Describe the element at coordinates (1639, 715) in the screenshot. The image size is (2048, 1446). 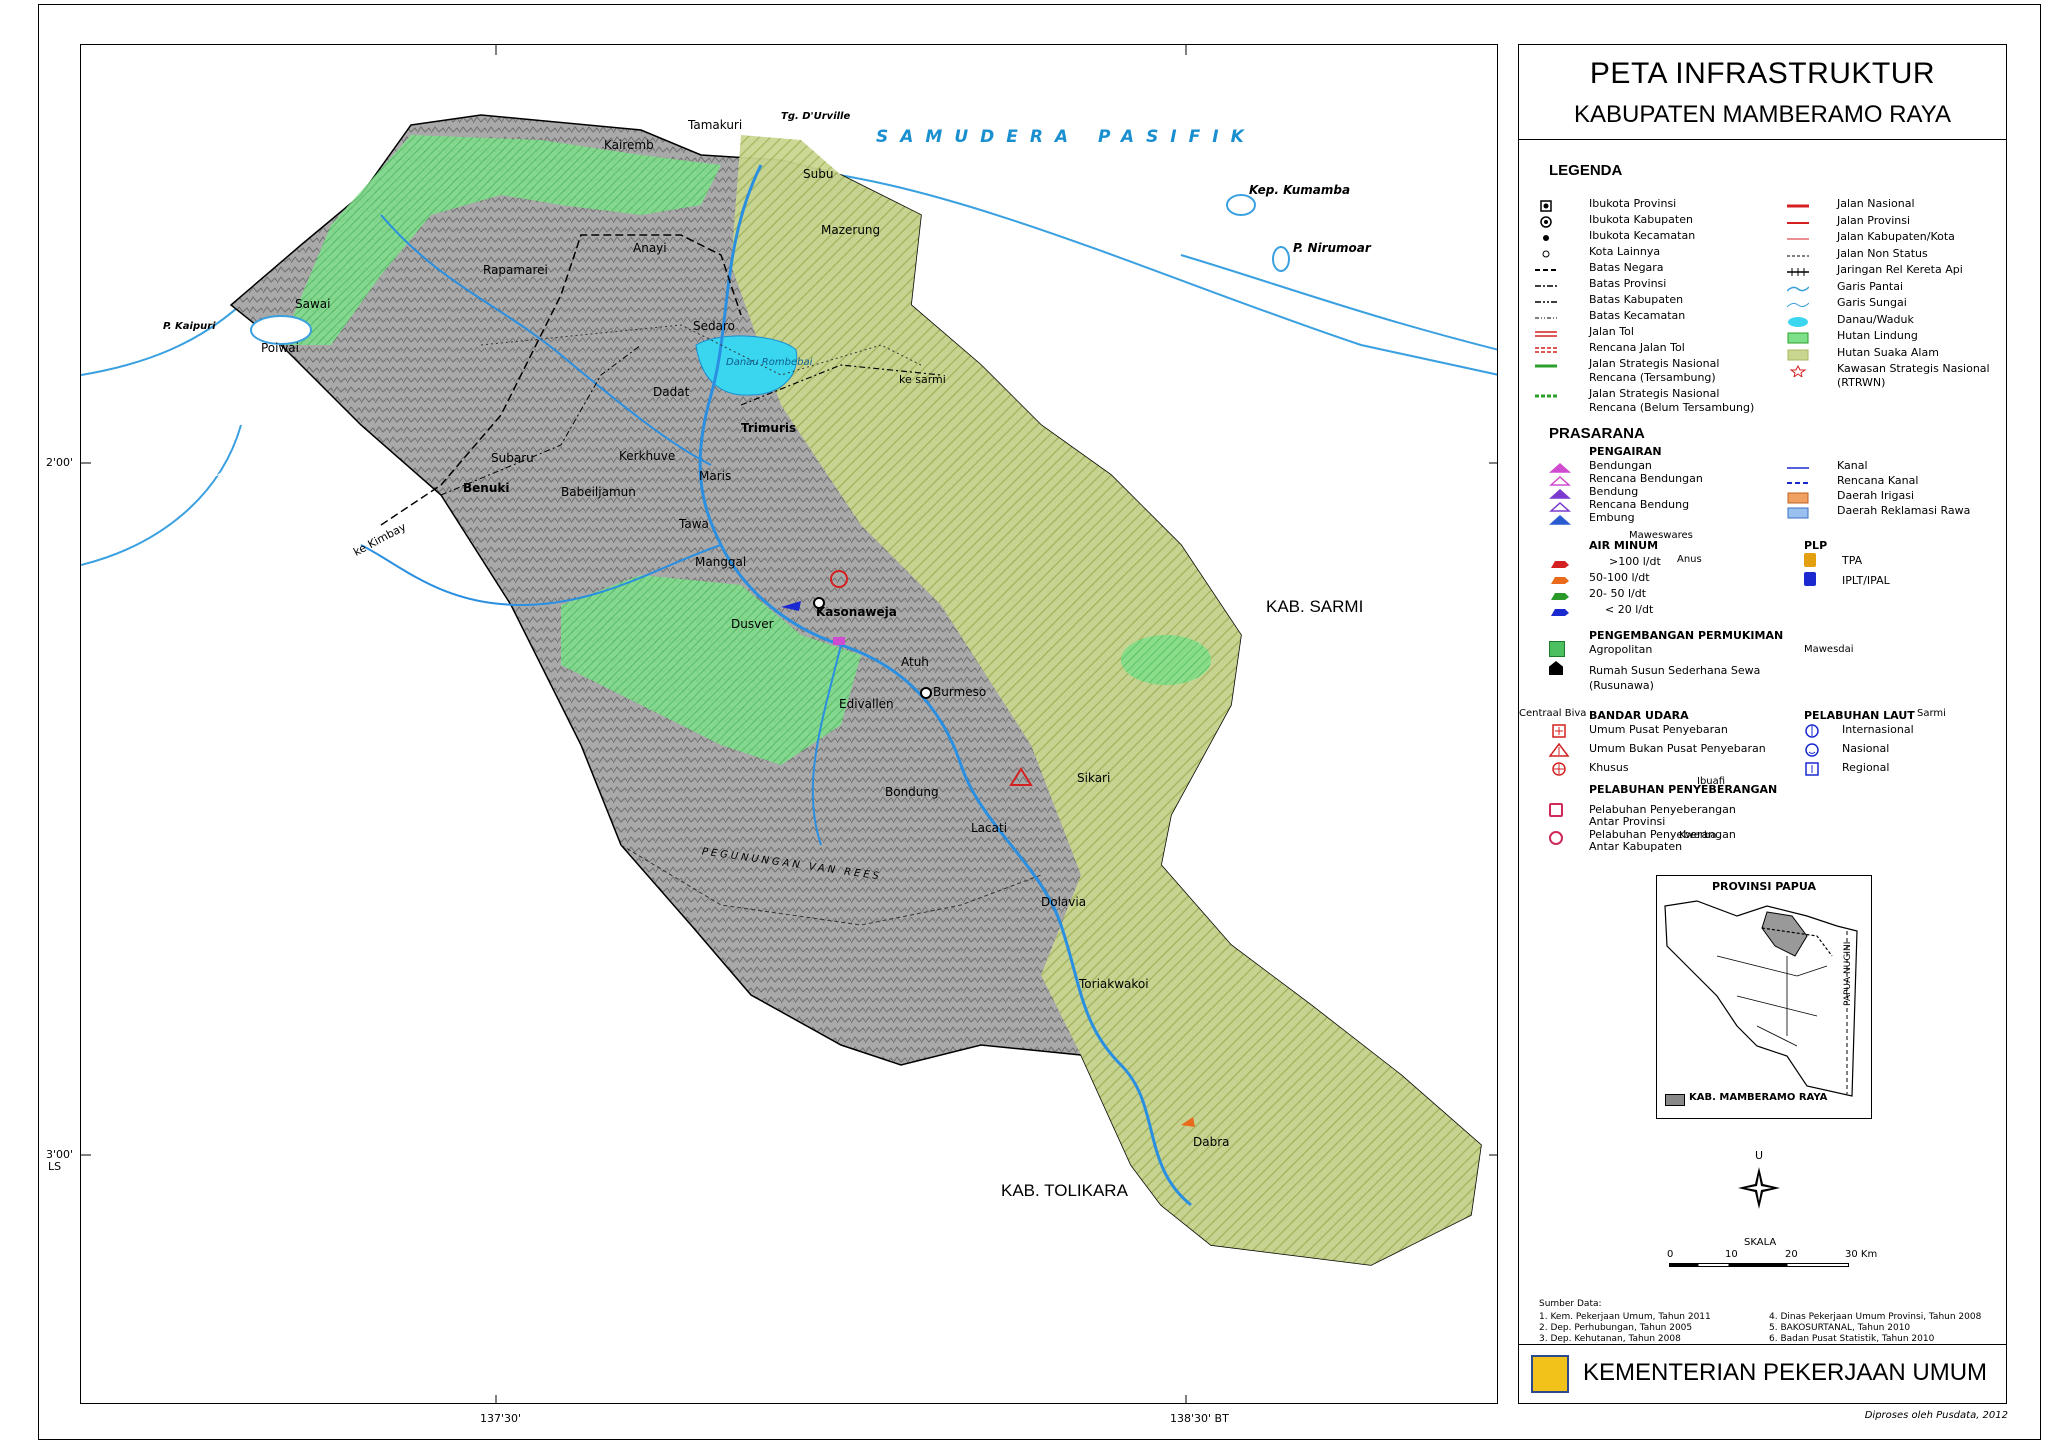
I see `airport-heading: BANDAR UDARA` at that location.